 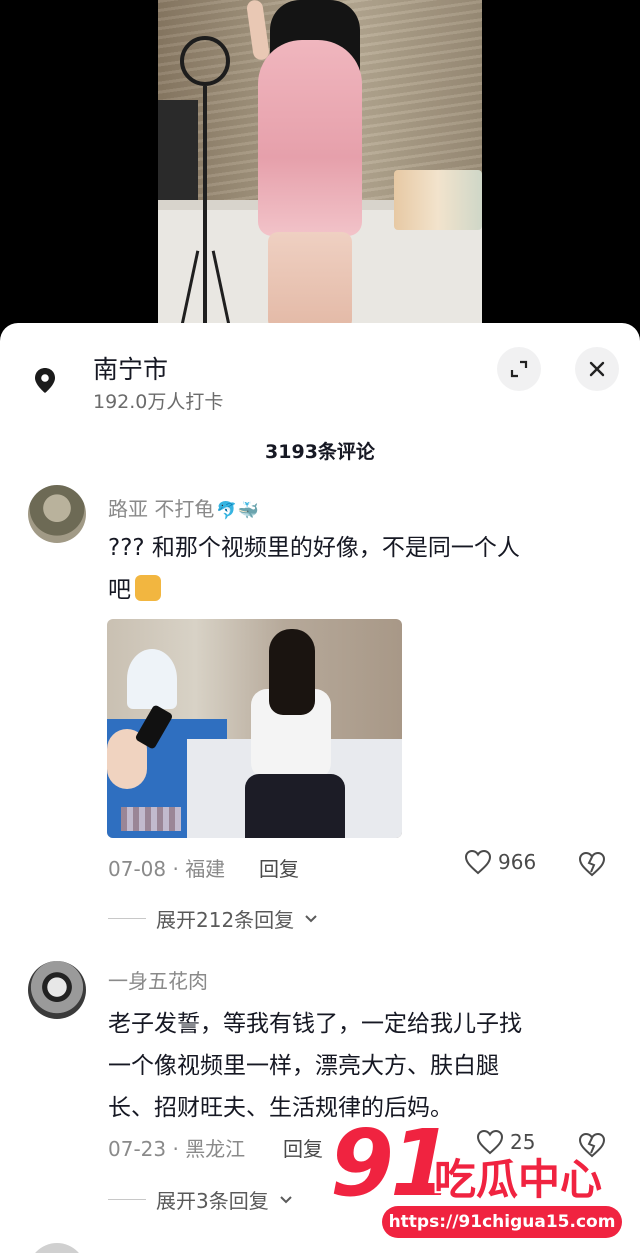 I want to click on expand-replies: 展开3条回复, so click(x=200, y=1199).